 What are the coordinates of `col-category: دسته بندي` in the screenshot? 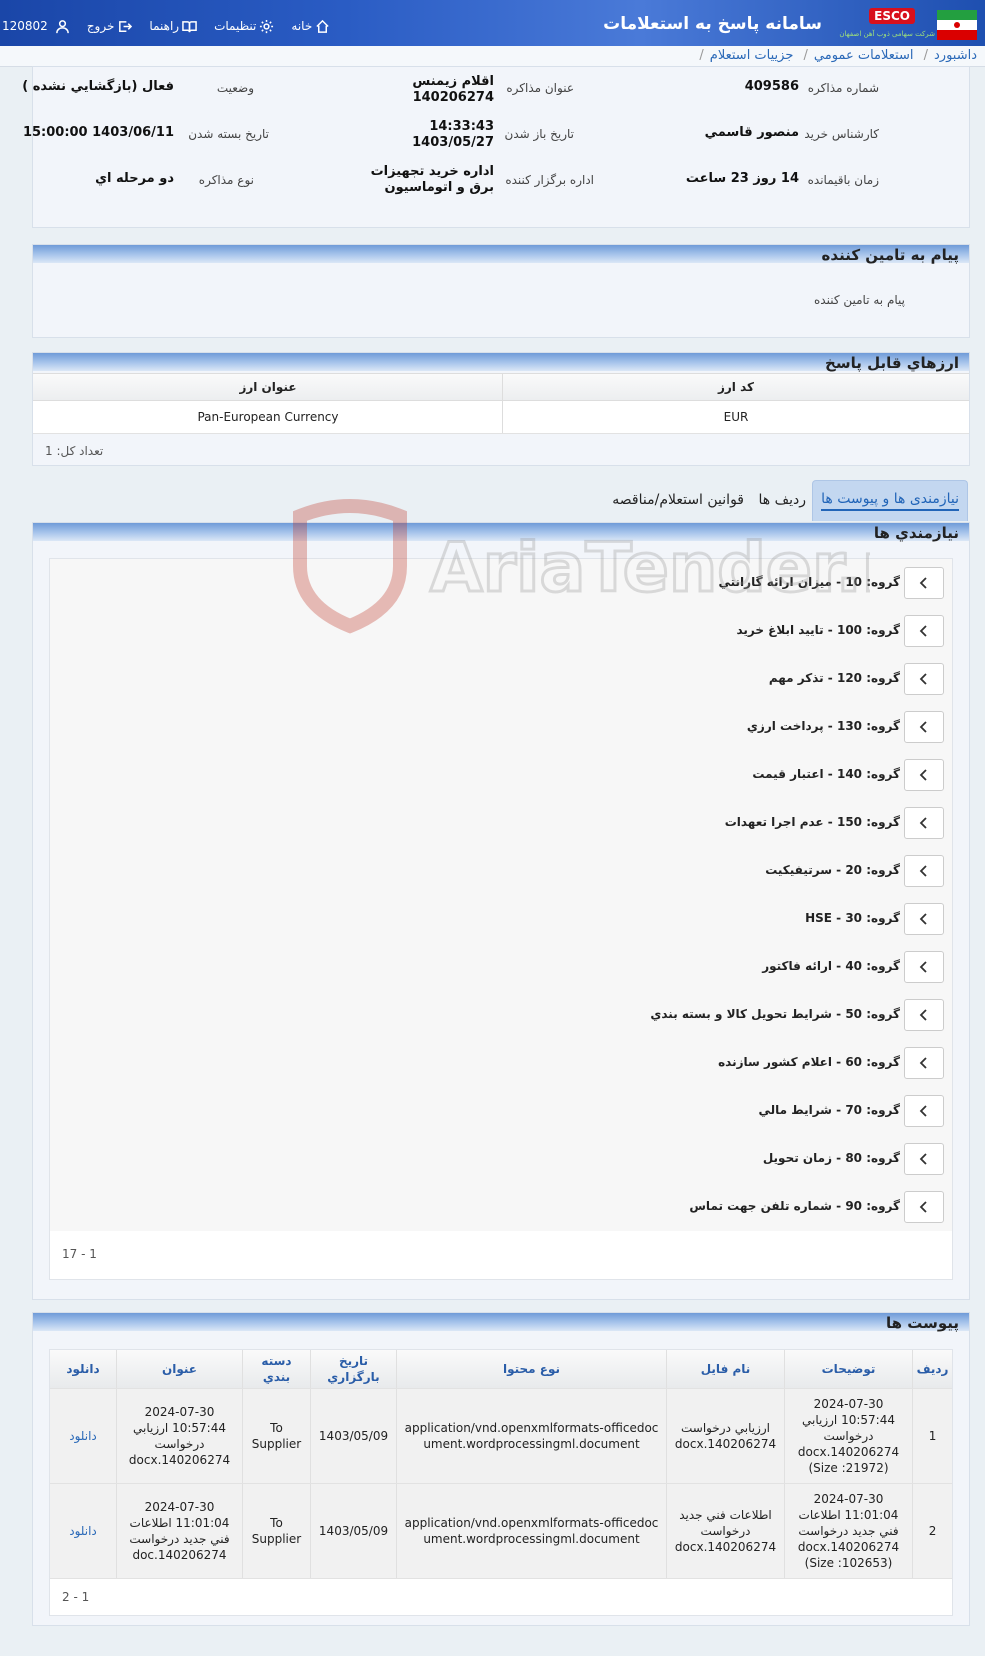 It's located at (276, 1369).